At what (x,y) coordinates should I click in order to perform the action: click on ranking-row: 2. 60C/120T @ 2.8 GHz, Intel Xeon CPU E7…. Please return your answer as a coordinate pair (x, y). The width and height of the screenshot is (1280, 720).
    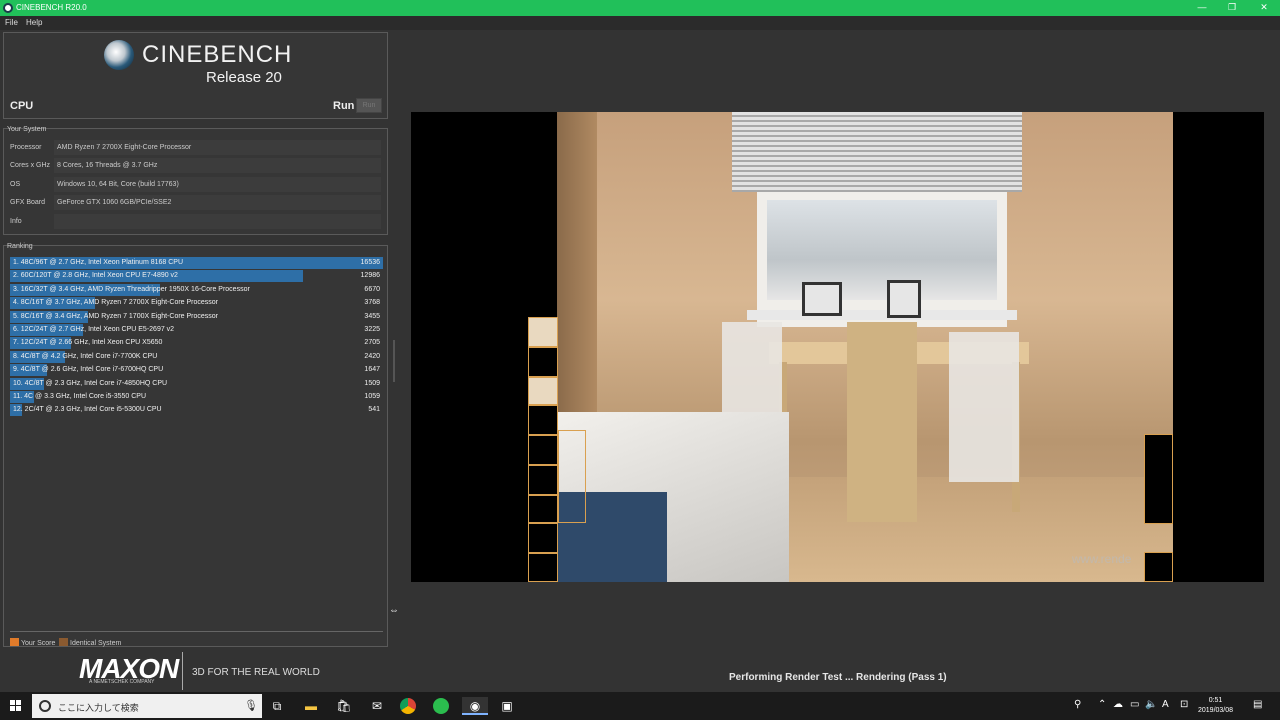
    Looking at the image, I should click on (196, 276).